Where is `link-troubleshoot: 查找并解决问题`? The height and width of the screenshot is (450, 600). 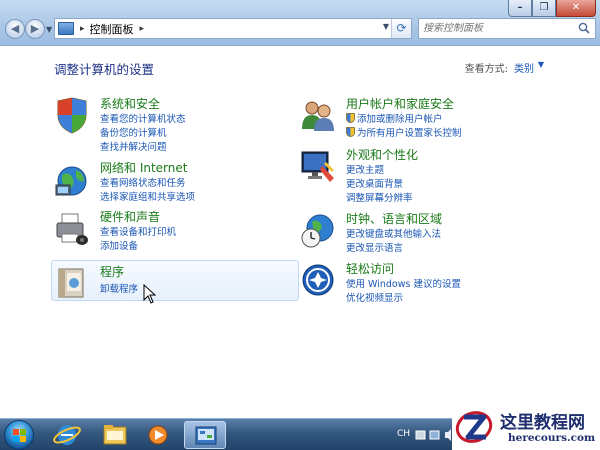 link-troubleshoot: 查找并解决问题 is located at coordinates (133, 146).